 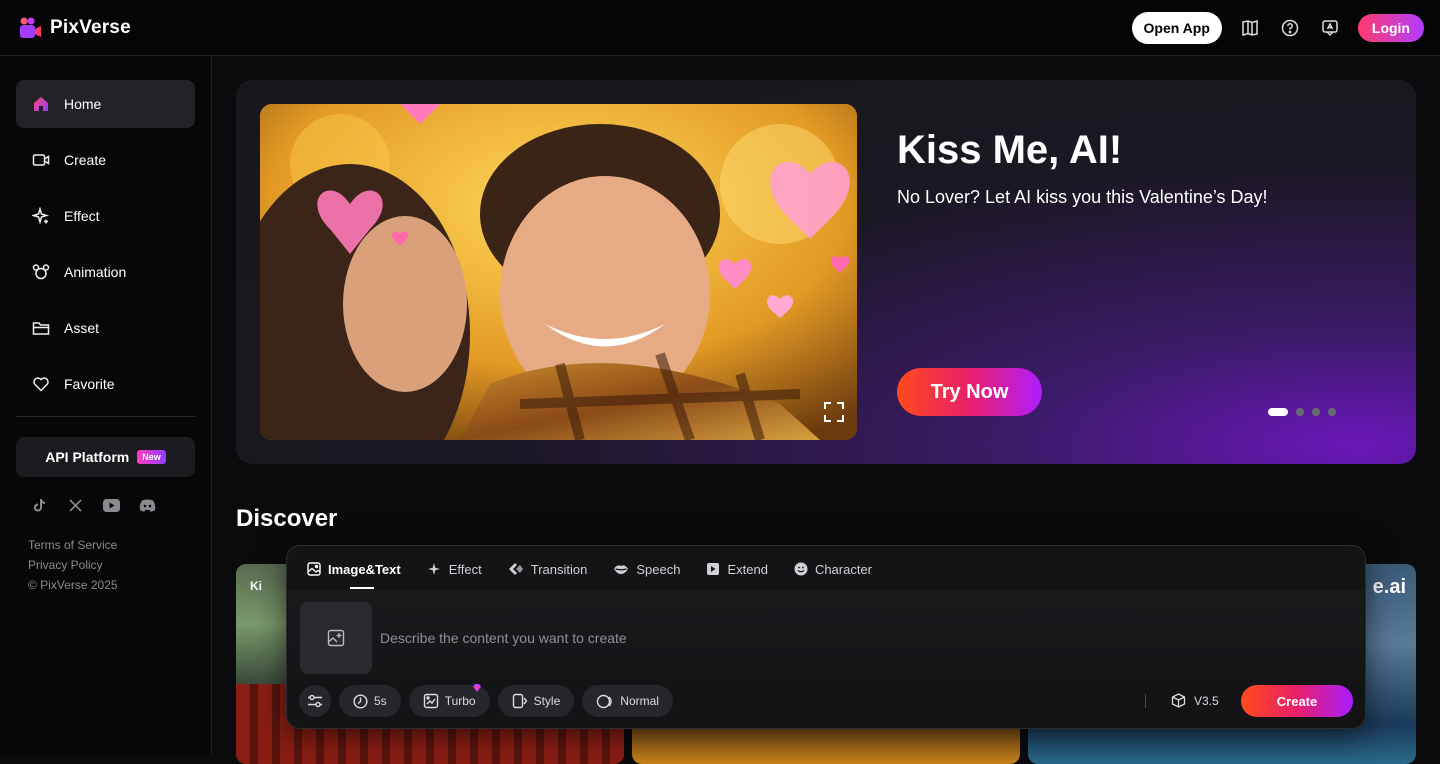 What do you see at coordinates (639, 701) in the screenshot?
I see `mode-label: Normal` at bounding box center [639, 701].